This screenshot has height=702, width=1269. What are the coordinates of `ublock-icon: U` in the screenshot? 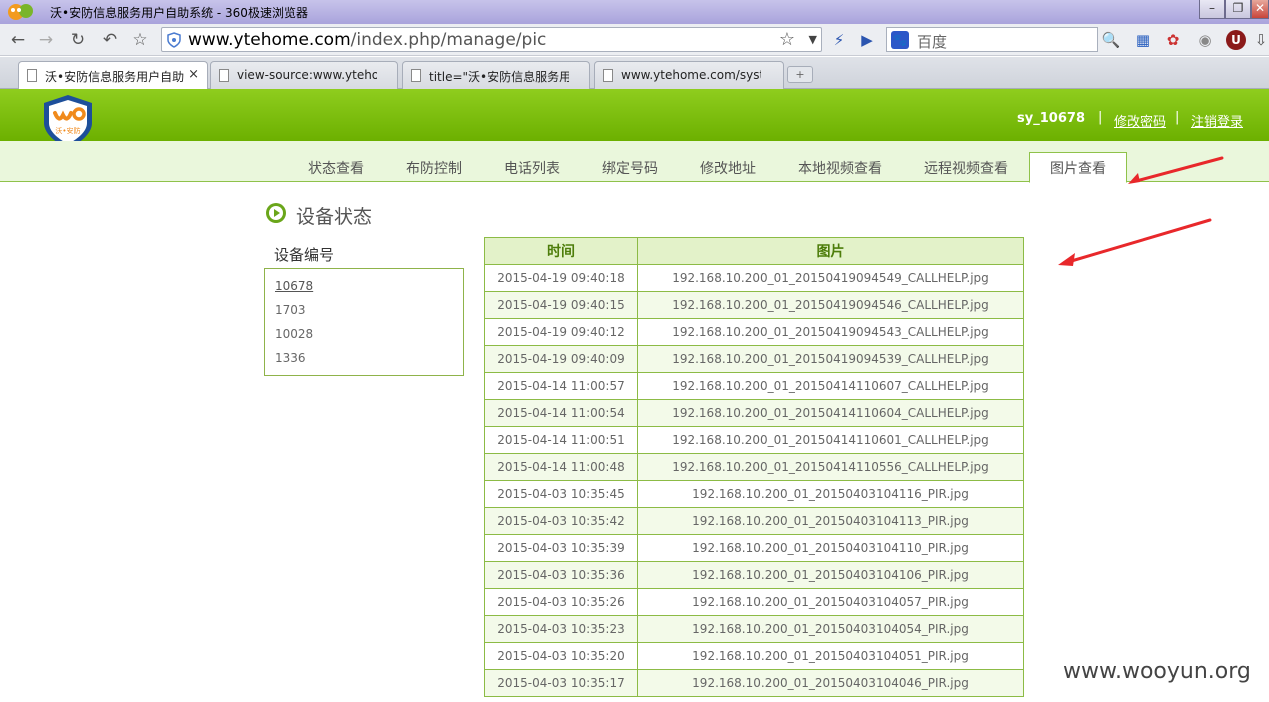 It's located at (1236, 40).